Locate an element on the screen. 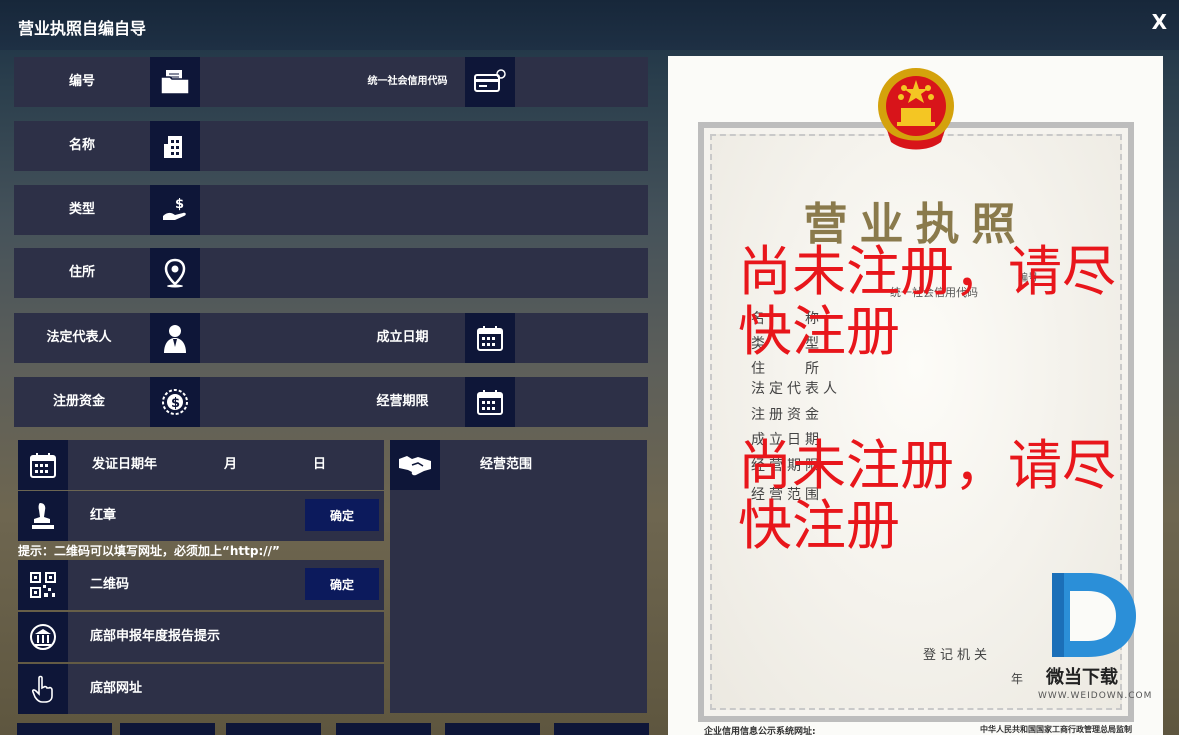  address-row: 住所 is located at coordinates (331, 273).